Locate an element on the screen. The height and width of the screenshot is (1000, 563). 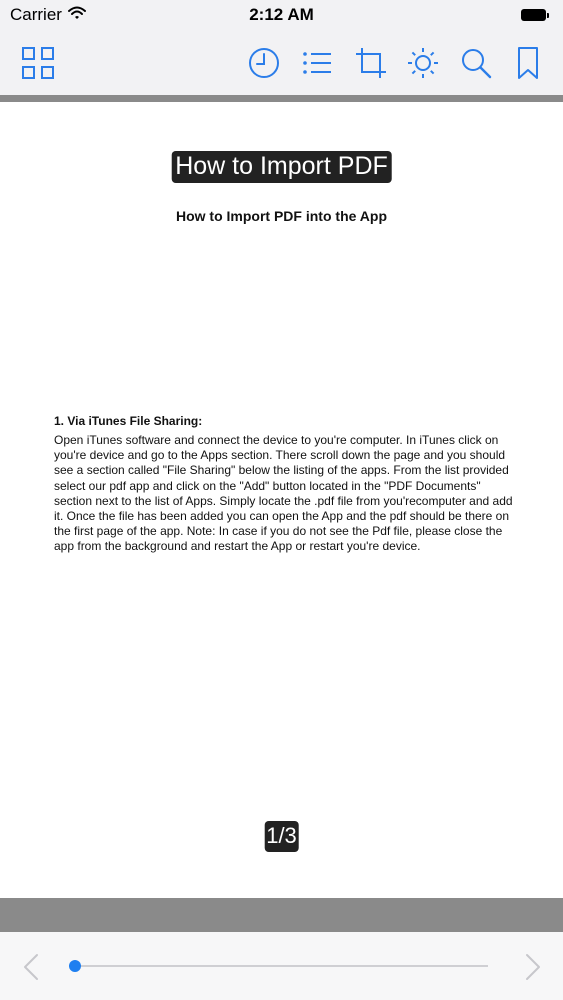
battery-icon is located at coordinates (536, 15).